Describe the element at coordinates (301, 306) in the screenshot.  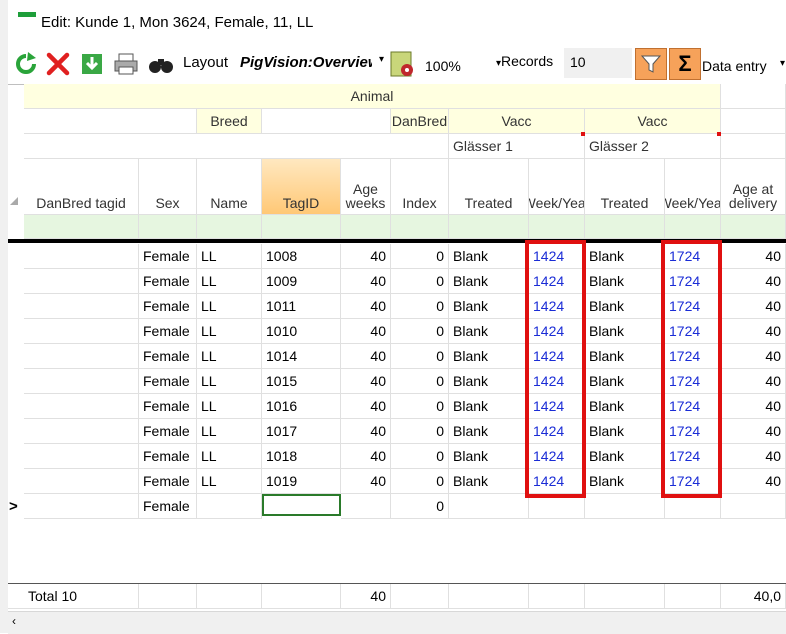
I see `cell-tagid: 1011` at that location.